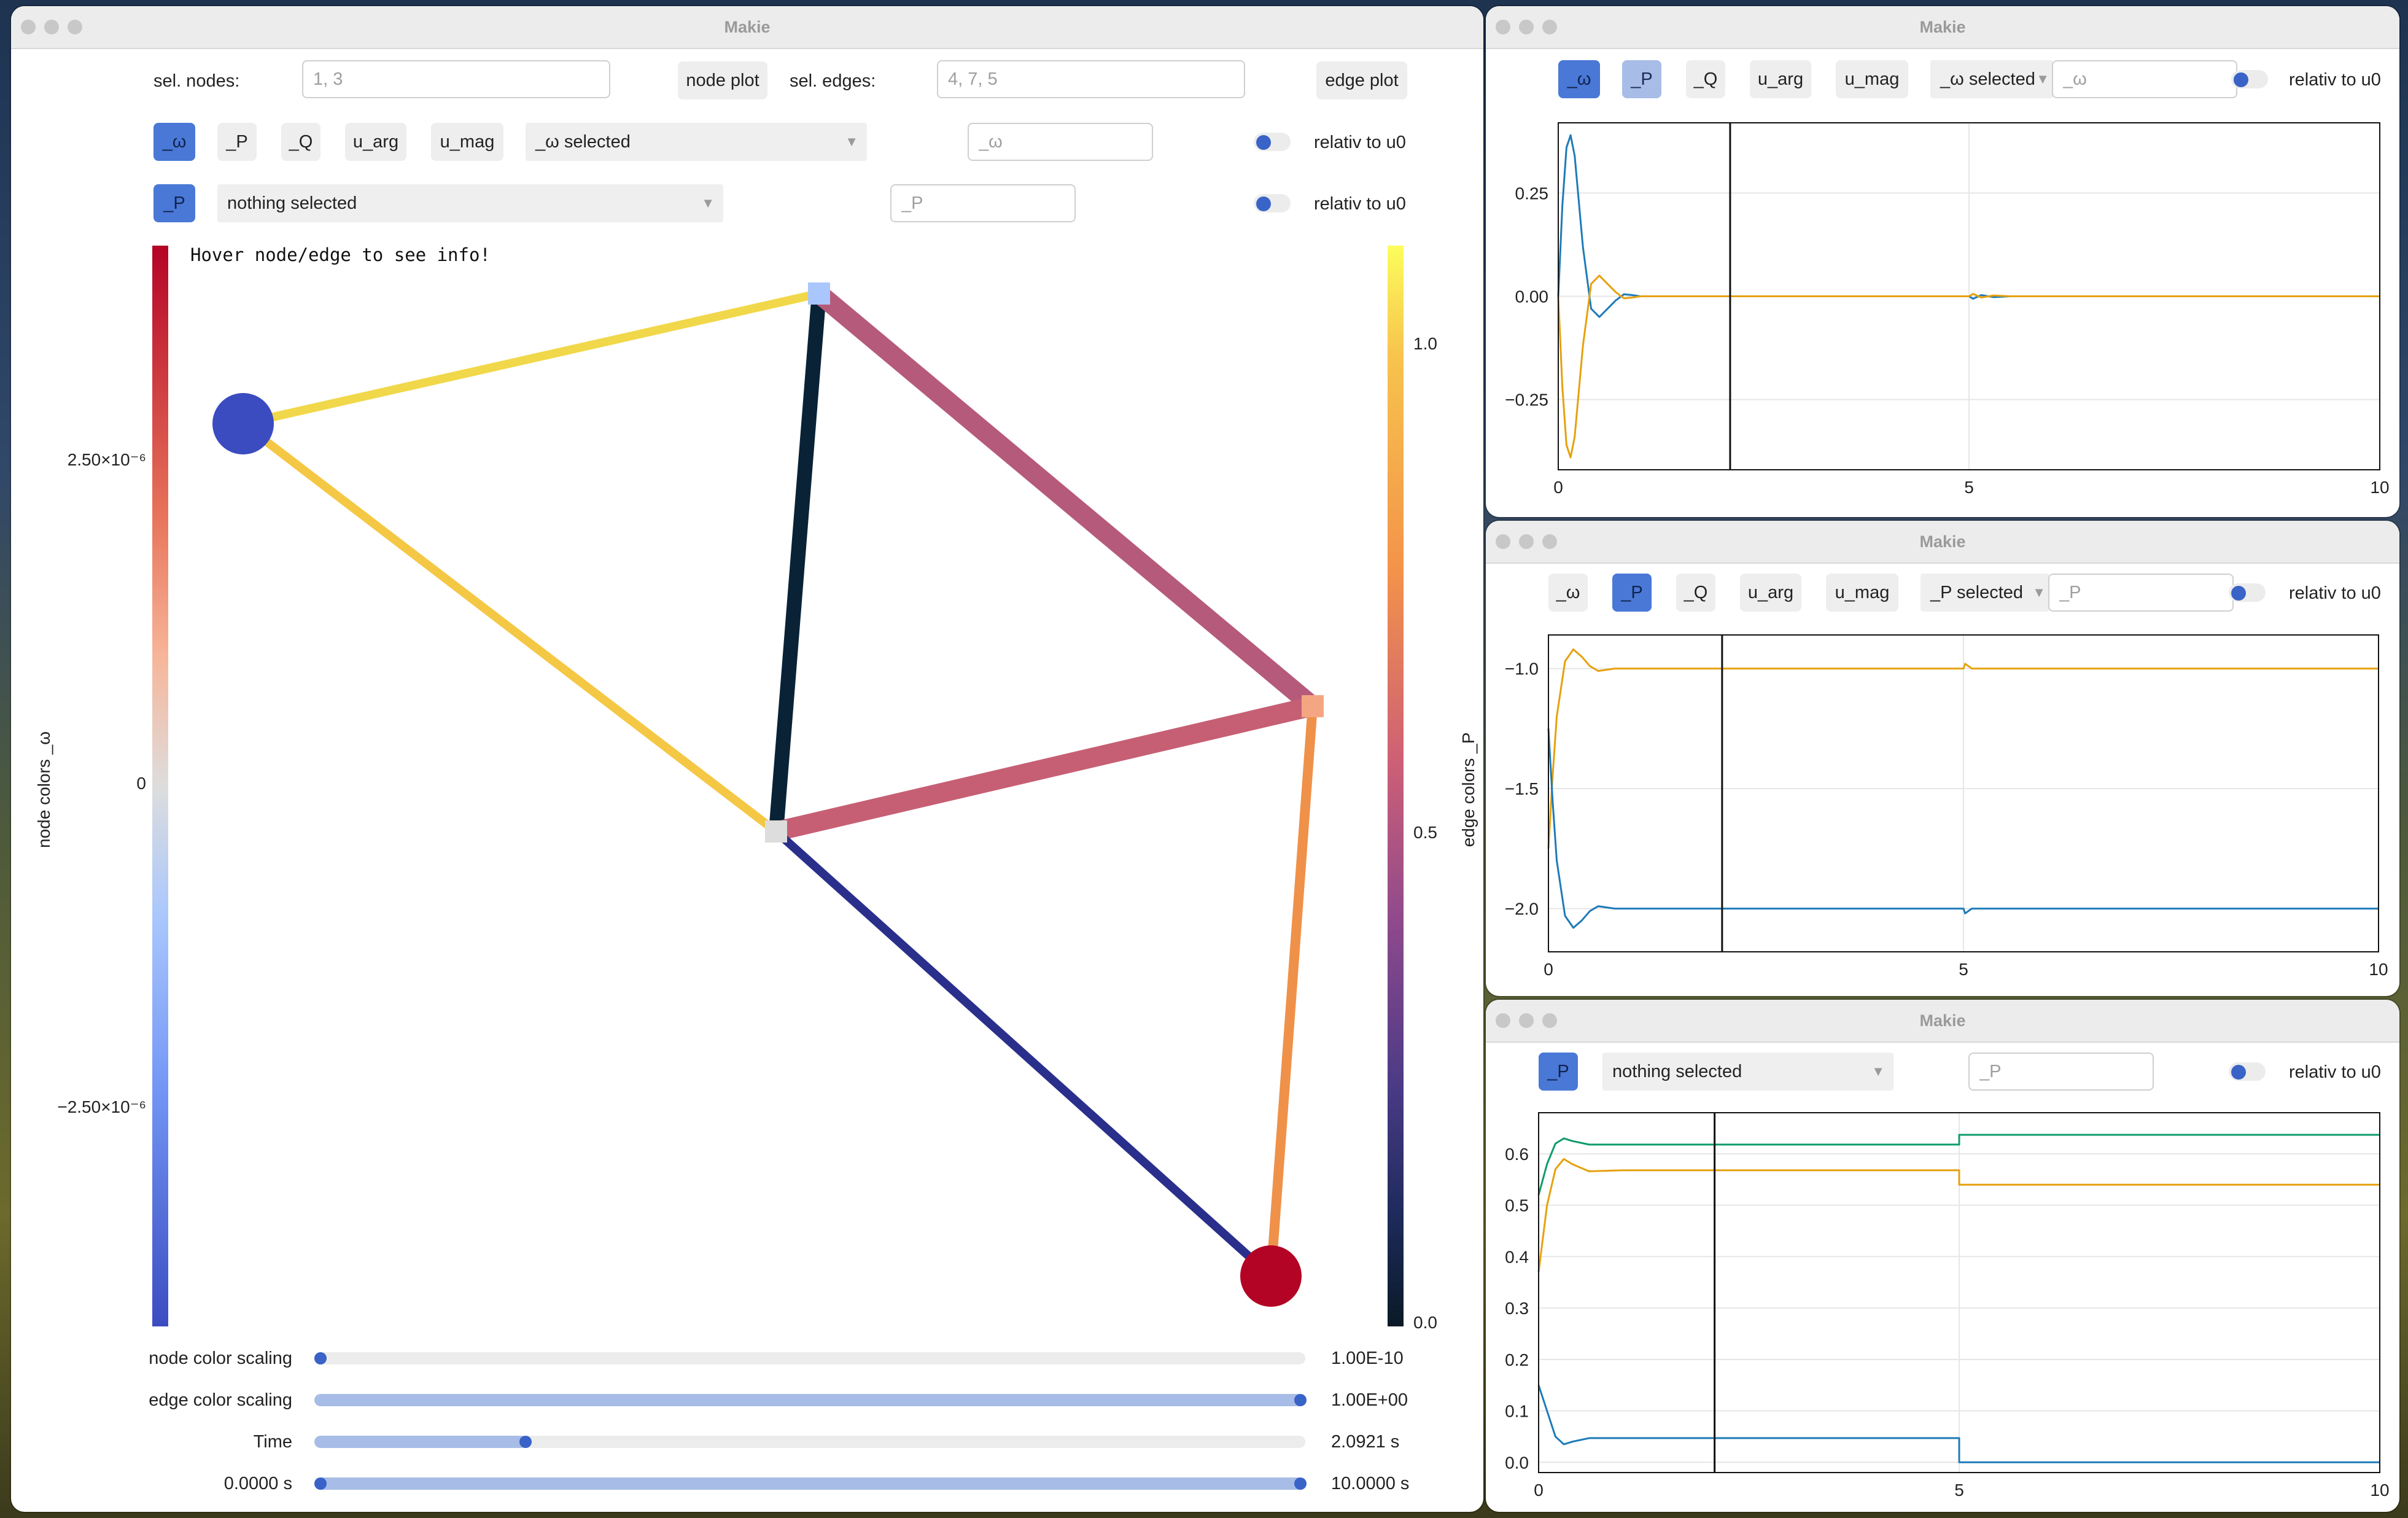  I want to click on y-tick-label: 0.5, so click(1517, 1205).